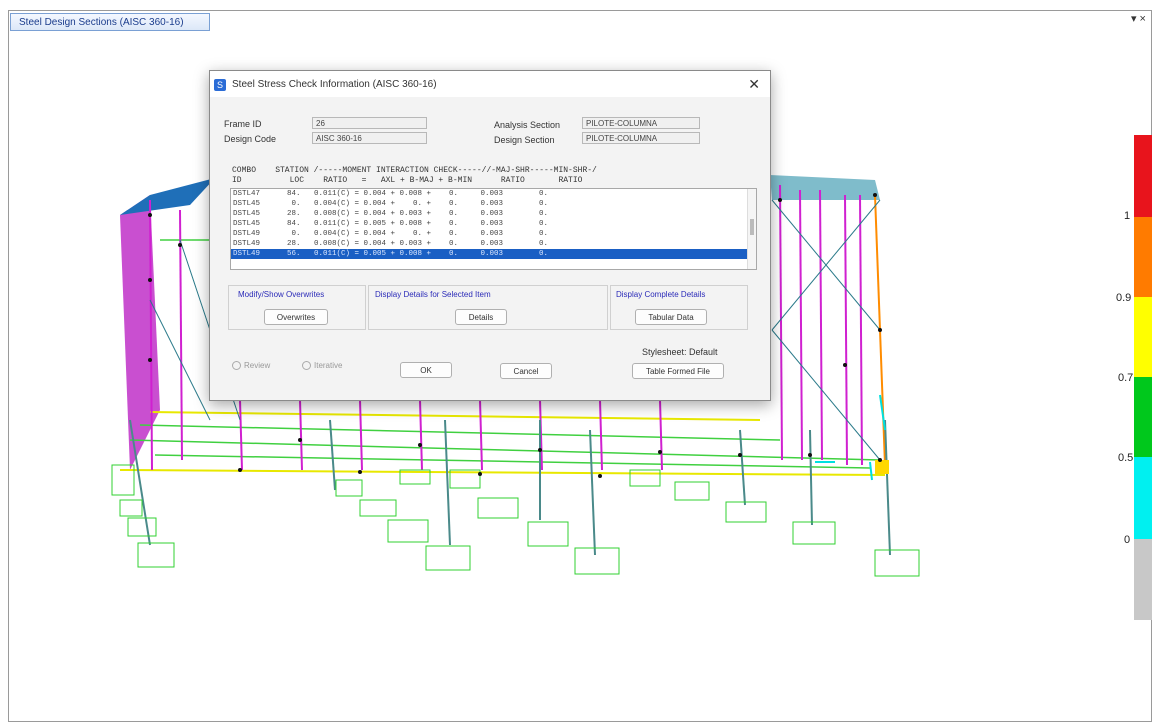  Describe the element at coordinates (751, 229) in the screenshot. I see `list-scrollbar` at that location.